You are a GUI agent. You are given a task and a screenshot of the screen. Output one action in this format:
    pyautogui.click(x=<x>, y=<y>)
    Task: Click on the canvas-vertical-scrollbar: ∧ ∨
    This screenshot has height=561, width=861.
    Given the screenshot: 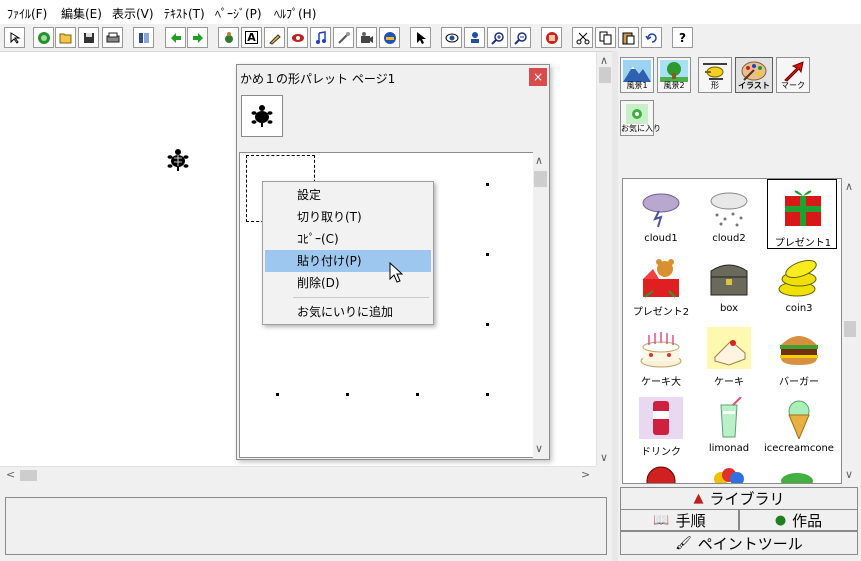 What is the action you would take?
    pyautogui.click(x=604, y=259)
    